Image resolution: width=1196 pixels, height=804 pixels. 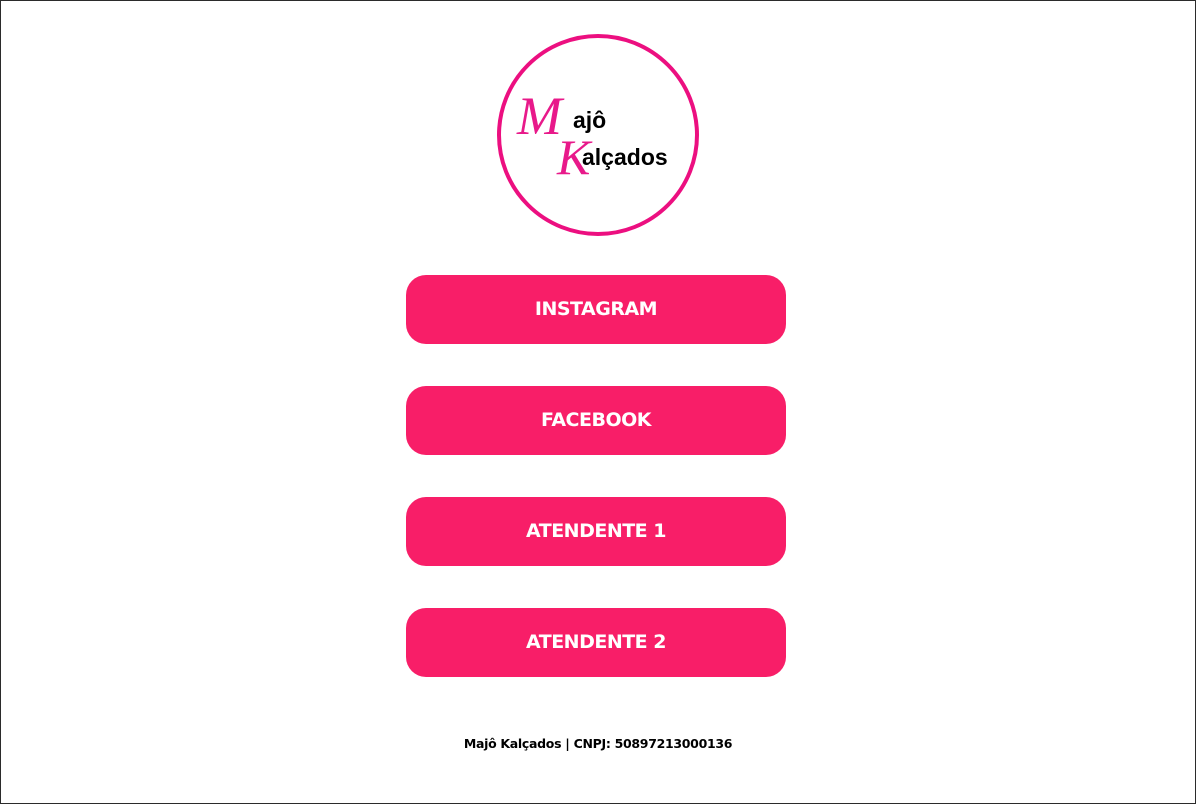 I want to click on footer-text: Majô Kalçados | CNPJ: 50897213000136, so click(x=598, y=743).